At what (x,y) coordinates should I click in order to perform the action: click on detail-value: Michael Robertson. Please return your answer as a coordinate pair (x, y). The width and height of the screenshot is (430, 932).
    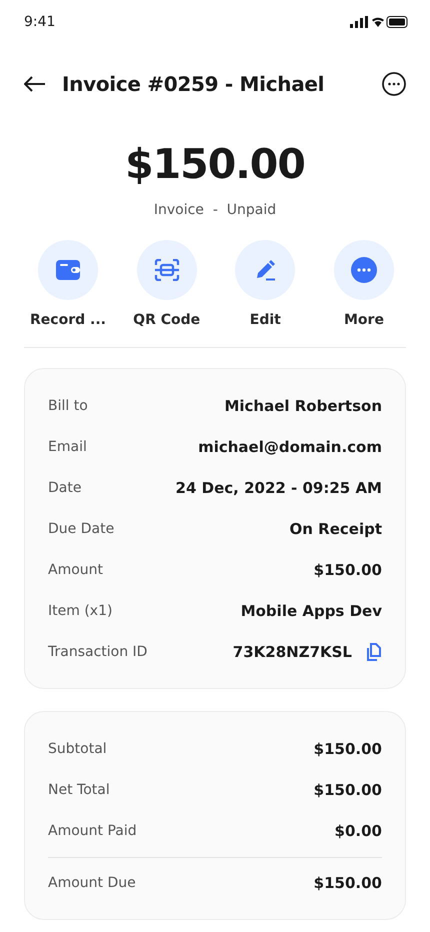
    Looking at the image, I should click on (303, 405).